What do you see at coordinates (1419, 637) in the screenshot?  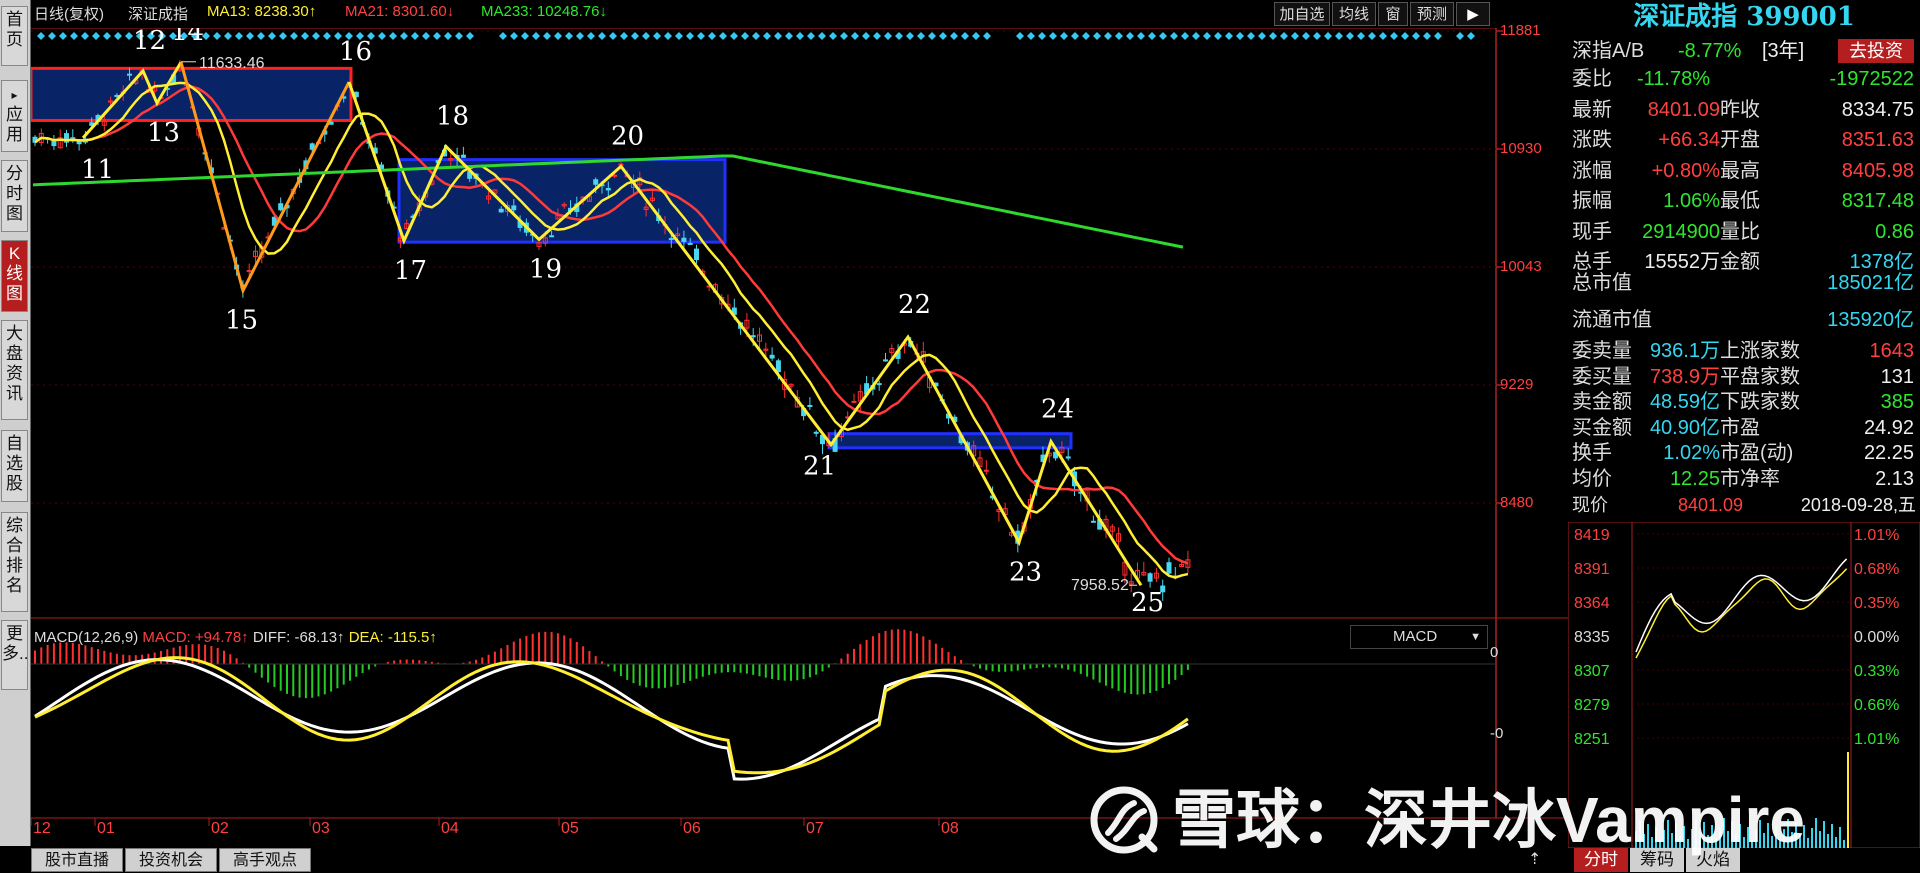 I see `indicator-select: MACD ▼` at bounding box center [1419, 637].